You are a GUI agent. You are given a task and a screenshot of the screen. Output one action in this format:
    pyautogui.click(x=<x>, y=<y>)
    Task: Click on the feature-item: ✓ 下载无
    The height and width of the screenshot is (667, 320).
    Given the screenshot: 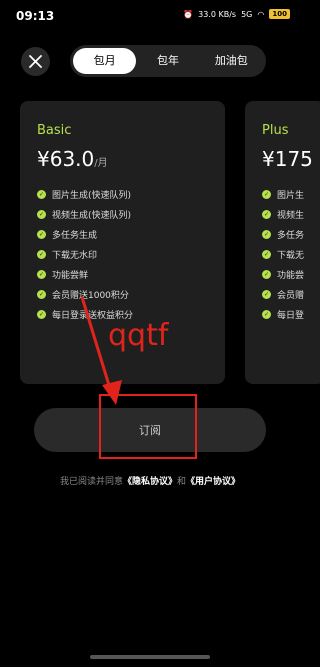 What is the action you would take?
    pyautogui.click(x=283, y=255)
    